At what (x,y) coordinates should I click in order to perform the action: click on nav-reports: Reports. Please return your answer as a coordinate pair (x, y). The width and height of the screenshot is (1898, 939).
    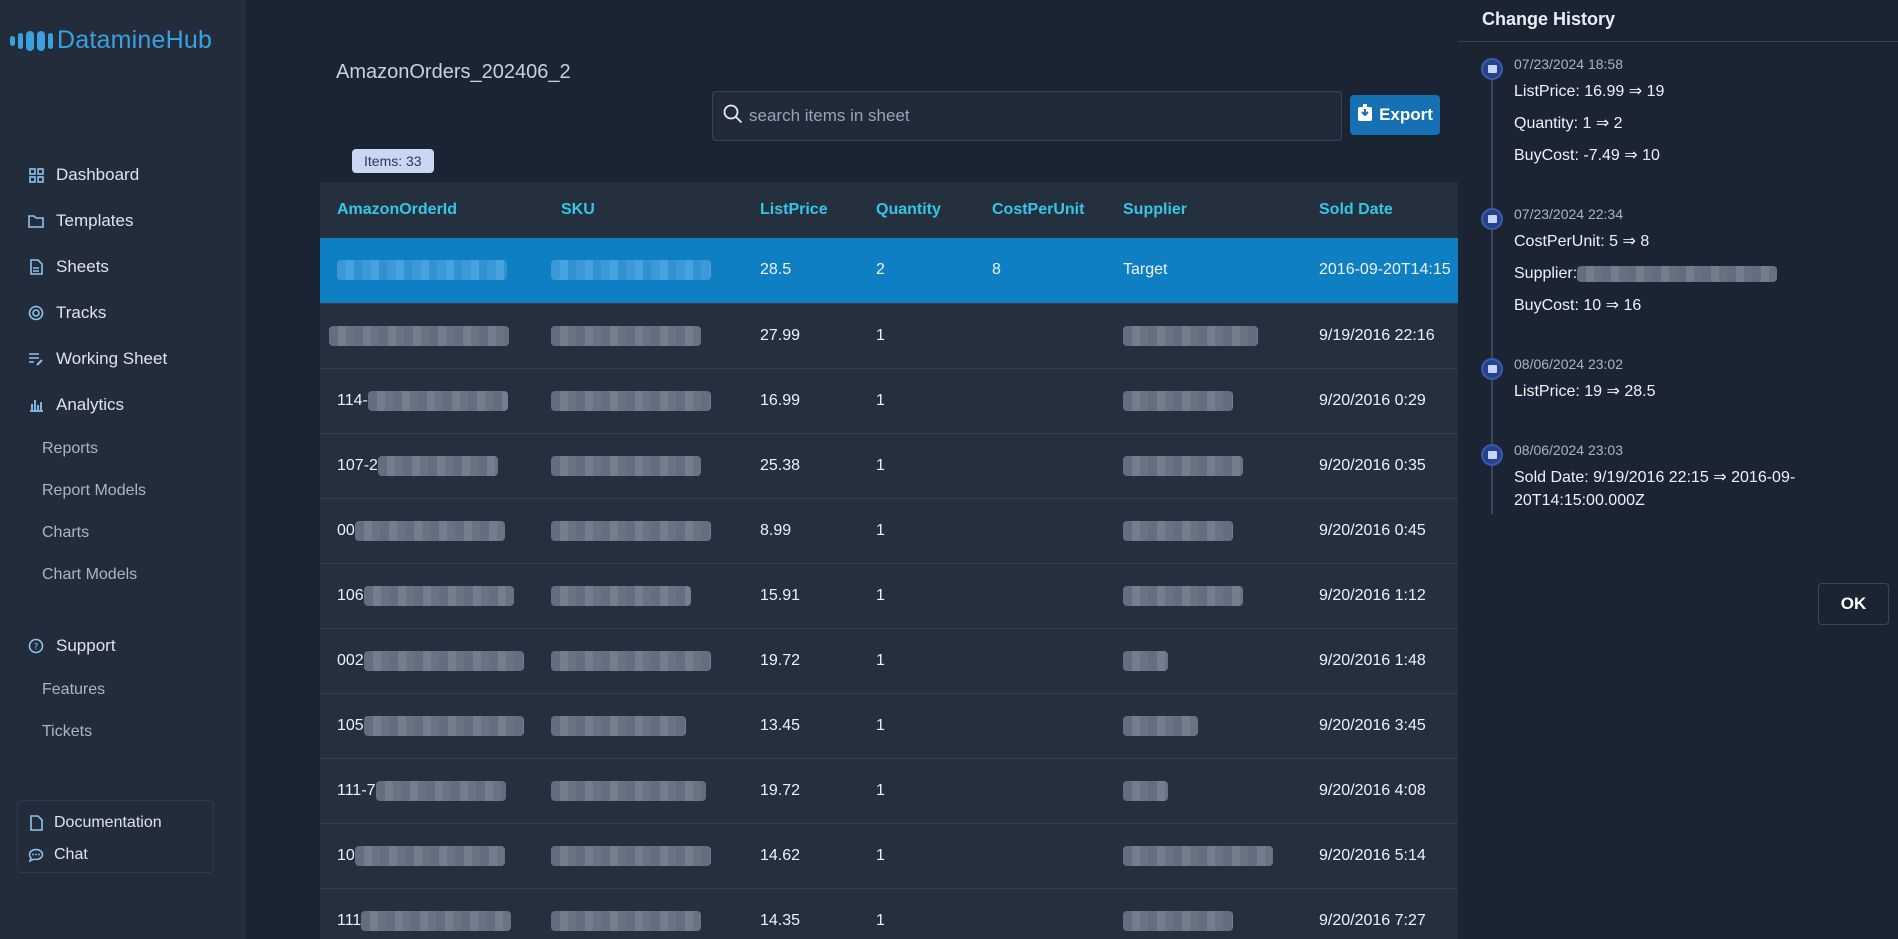
    Looking at the image, I should click on (123, 449).